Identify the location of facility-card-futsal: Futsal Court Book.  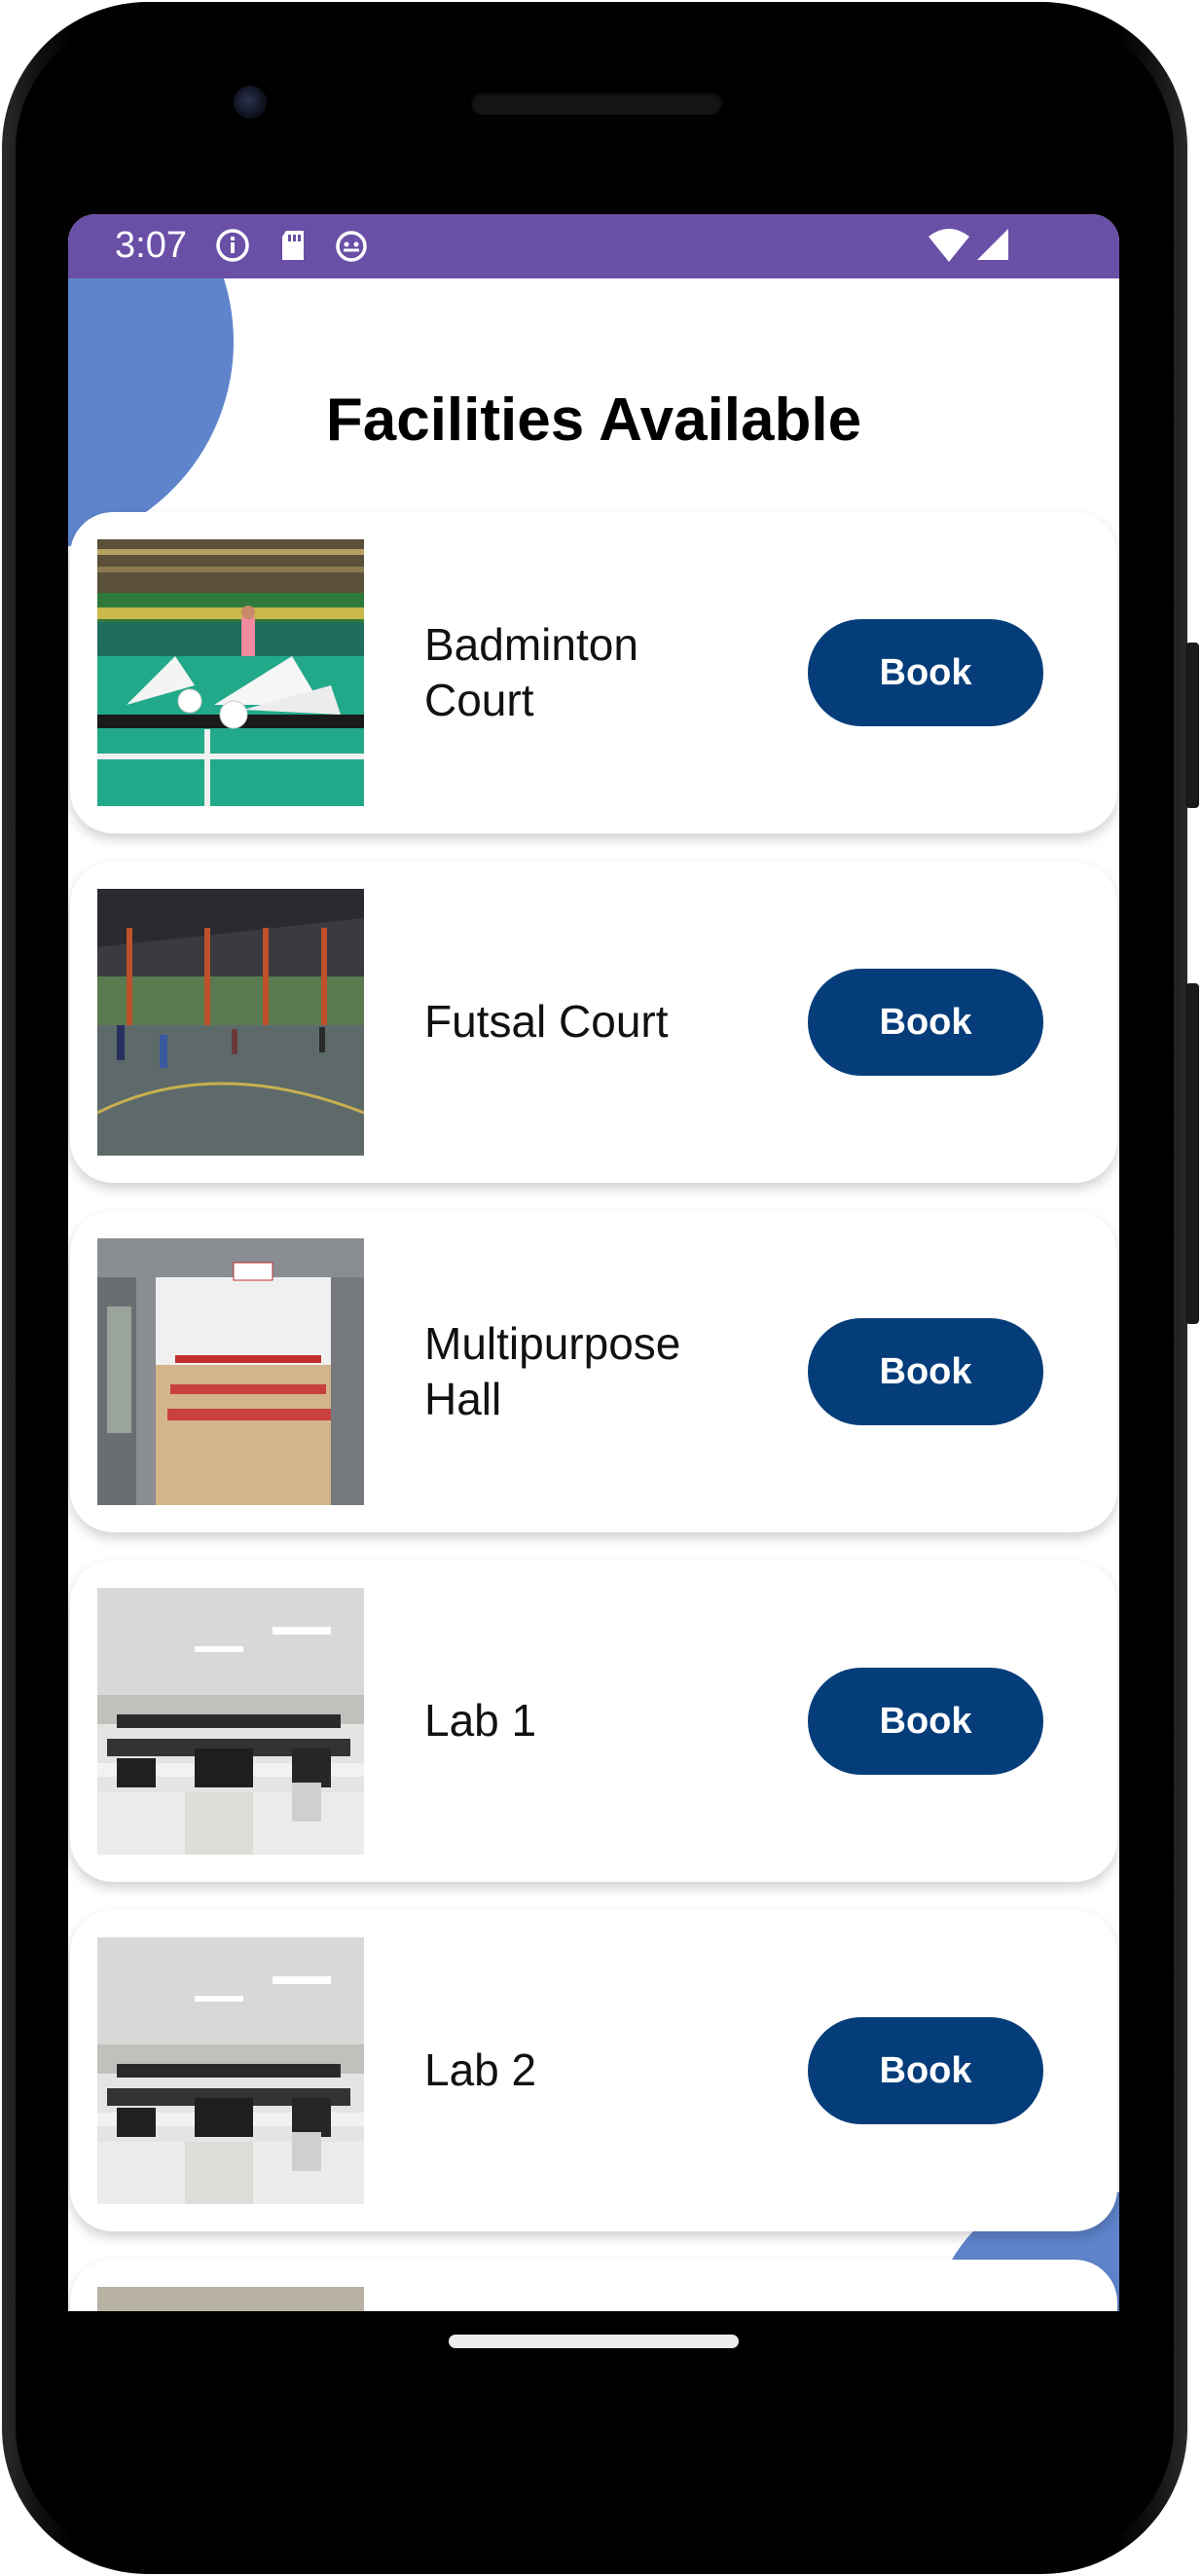
(593, 1022).